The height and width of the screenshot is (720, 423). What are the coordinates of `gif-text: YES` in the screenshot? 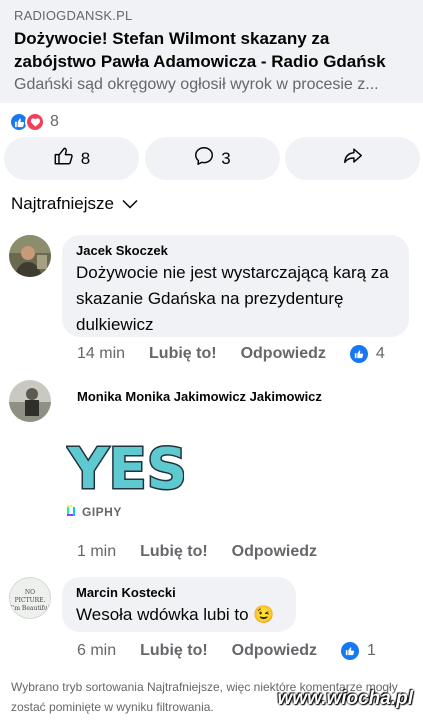 It's located at (125, 469).